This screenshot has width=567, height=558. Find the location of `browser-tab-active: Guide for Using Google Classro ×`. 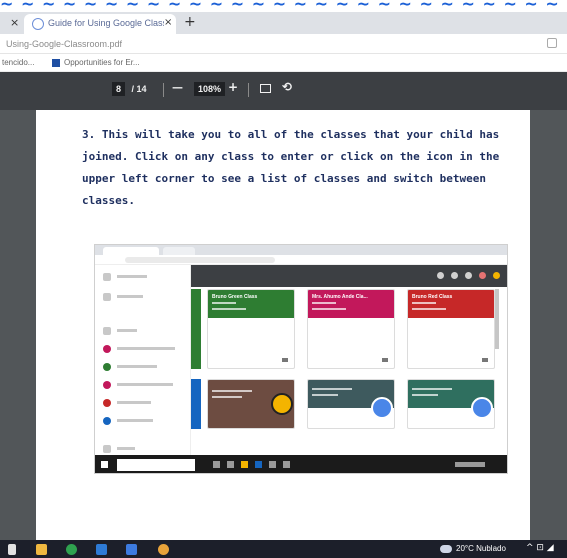

browser-tab-active: Guide for Using Google Classro × is located at coordinates (100, 24).